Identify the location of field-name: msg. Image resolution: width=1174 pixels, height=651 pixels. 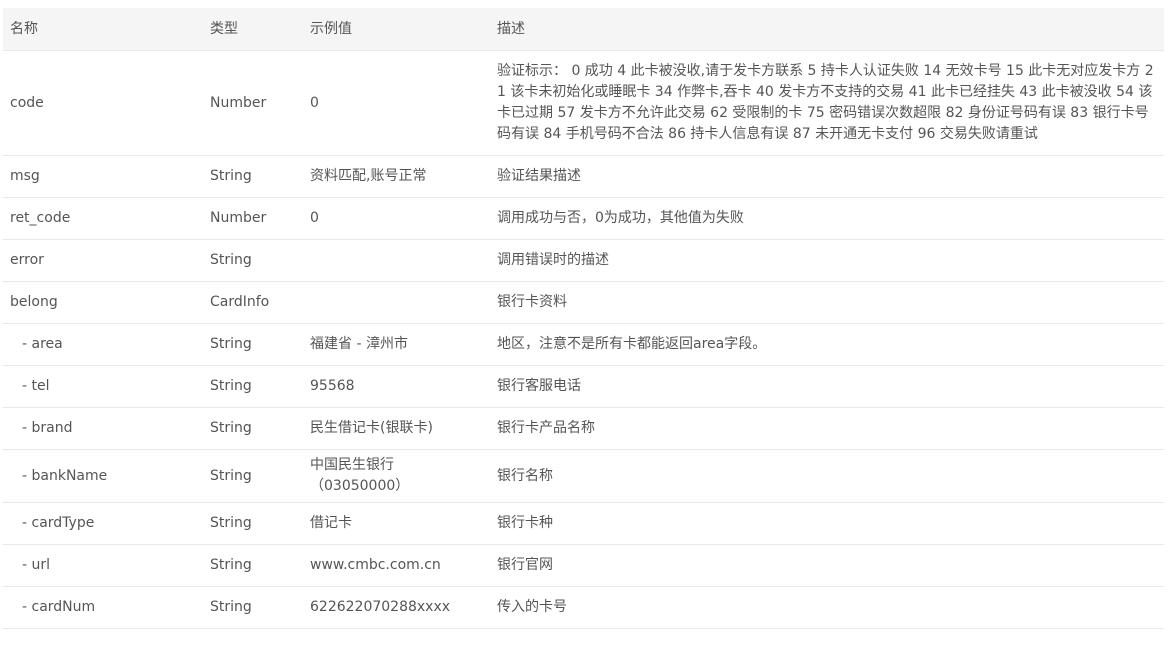
(102, 176).